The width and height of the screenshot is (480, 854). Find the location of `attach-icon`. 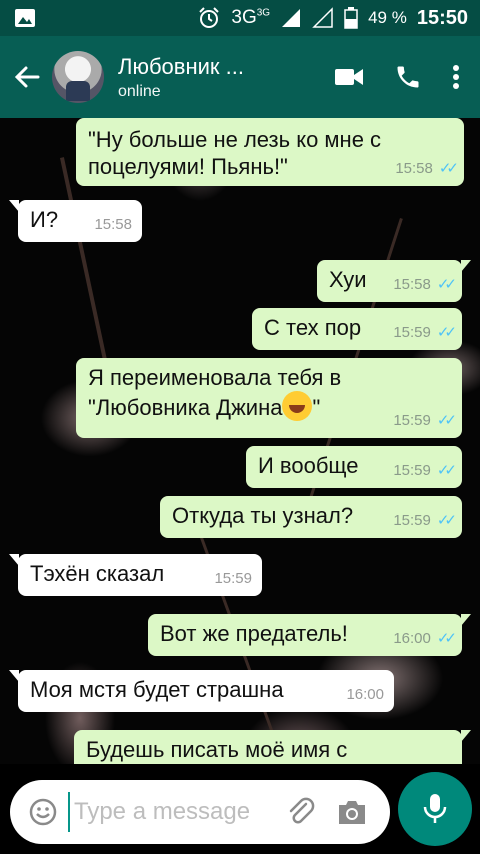

attach-icon is located at coordinates (301, 812).